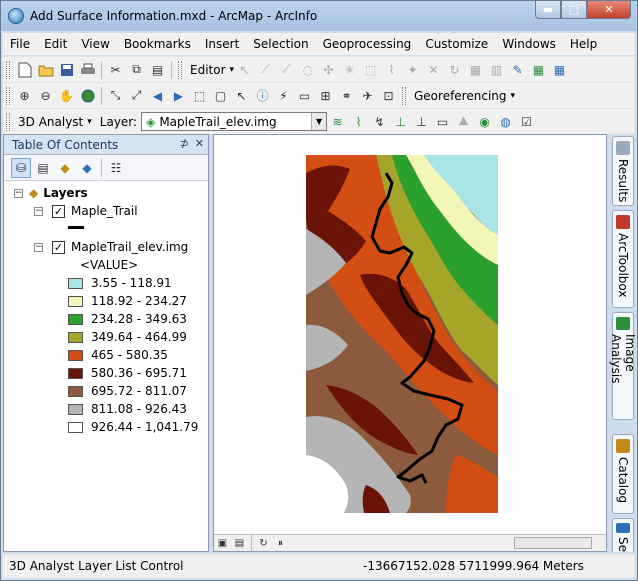 Image resolution: width=638 pixels, height=581 pixels. What do you see at coordinates (463, 122) in the screenshot?
I see `profile-graph-icon: ⛰` at bounding box center [463, 122].